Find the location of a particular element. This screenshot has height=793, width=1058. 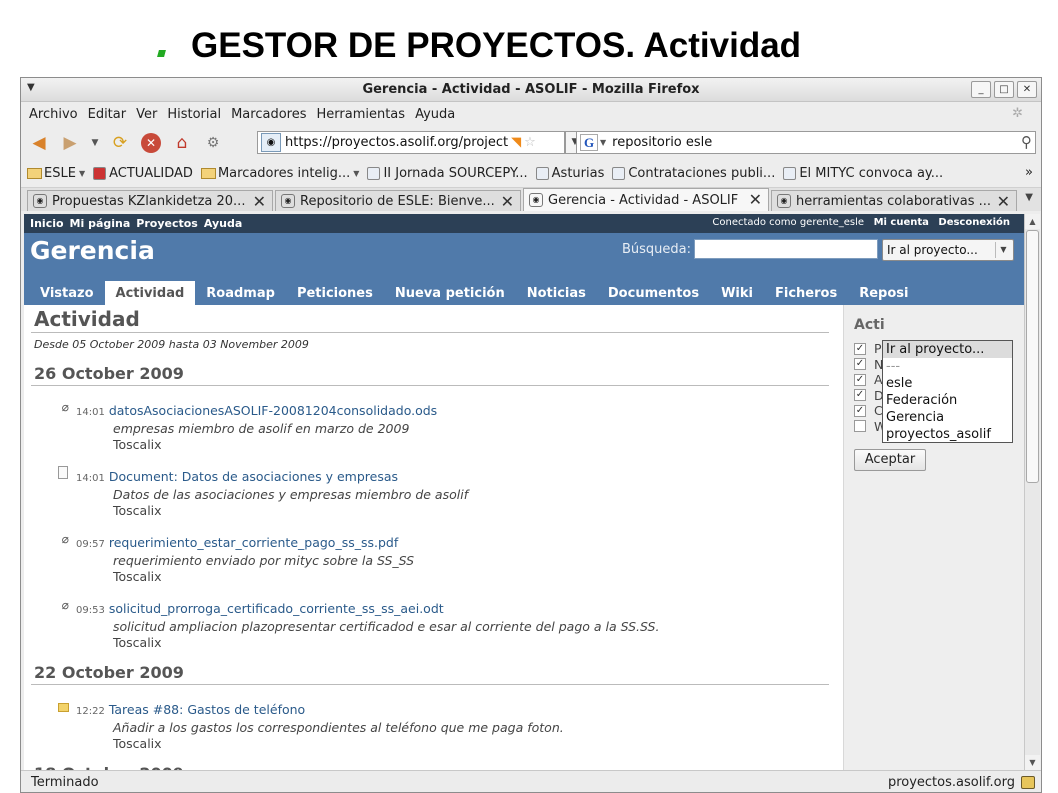

bookmark-item: Marcadores intelig... ▼ is located at coordinates (279, 173).